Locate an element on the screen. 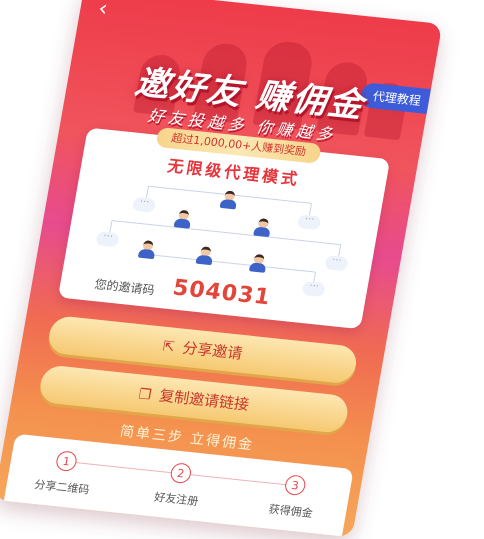  invite-code-label: 您的邀请码 is located at coordinates (124, 287).